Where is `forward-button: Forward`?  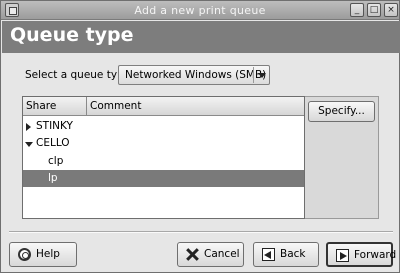 forward-button: Forward is located at coordinates (361, 254).